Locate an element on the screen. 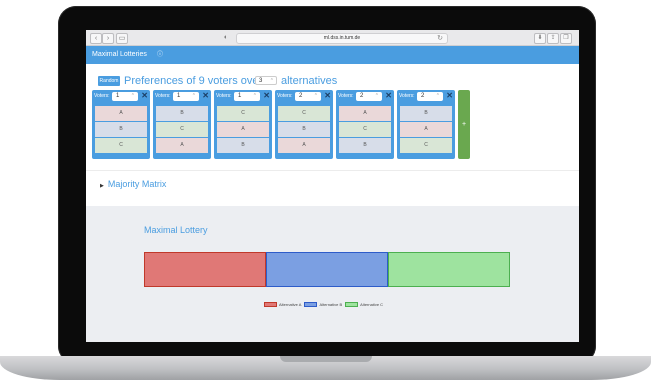 The width and height of the screenshot is (651, 383). info-icon: ⓘ is located at coordinates (160, 55).